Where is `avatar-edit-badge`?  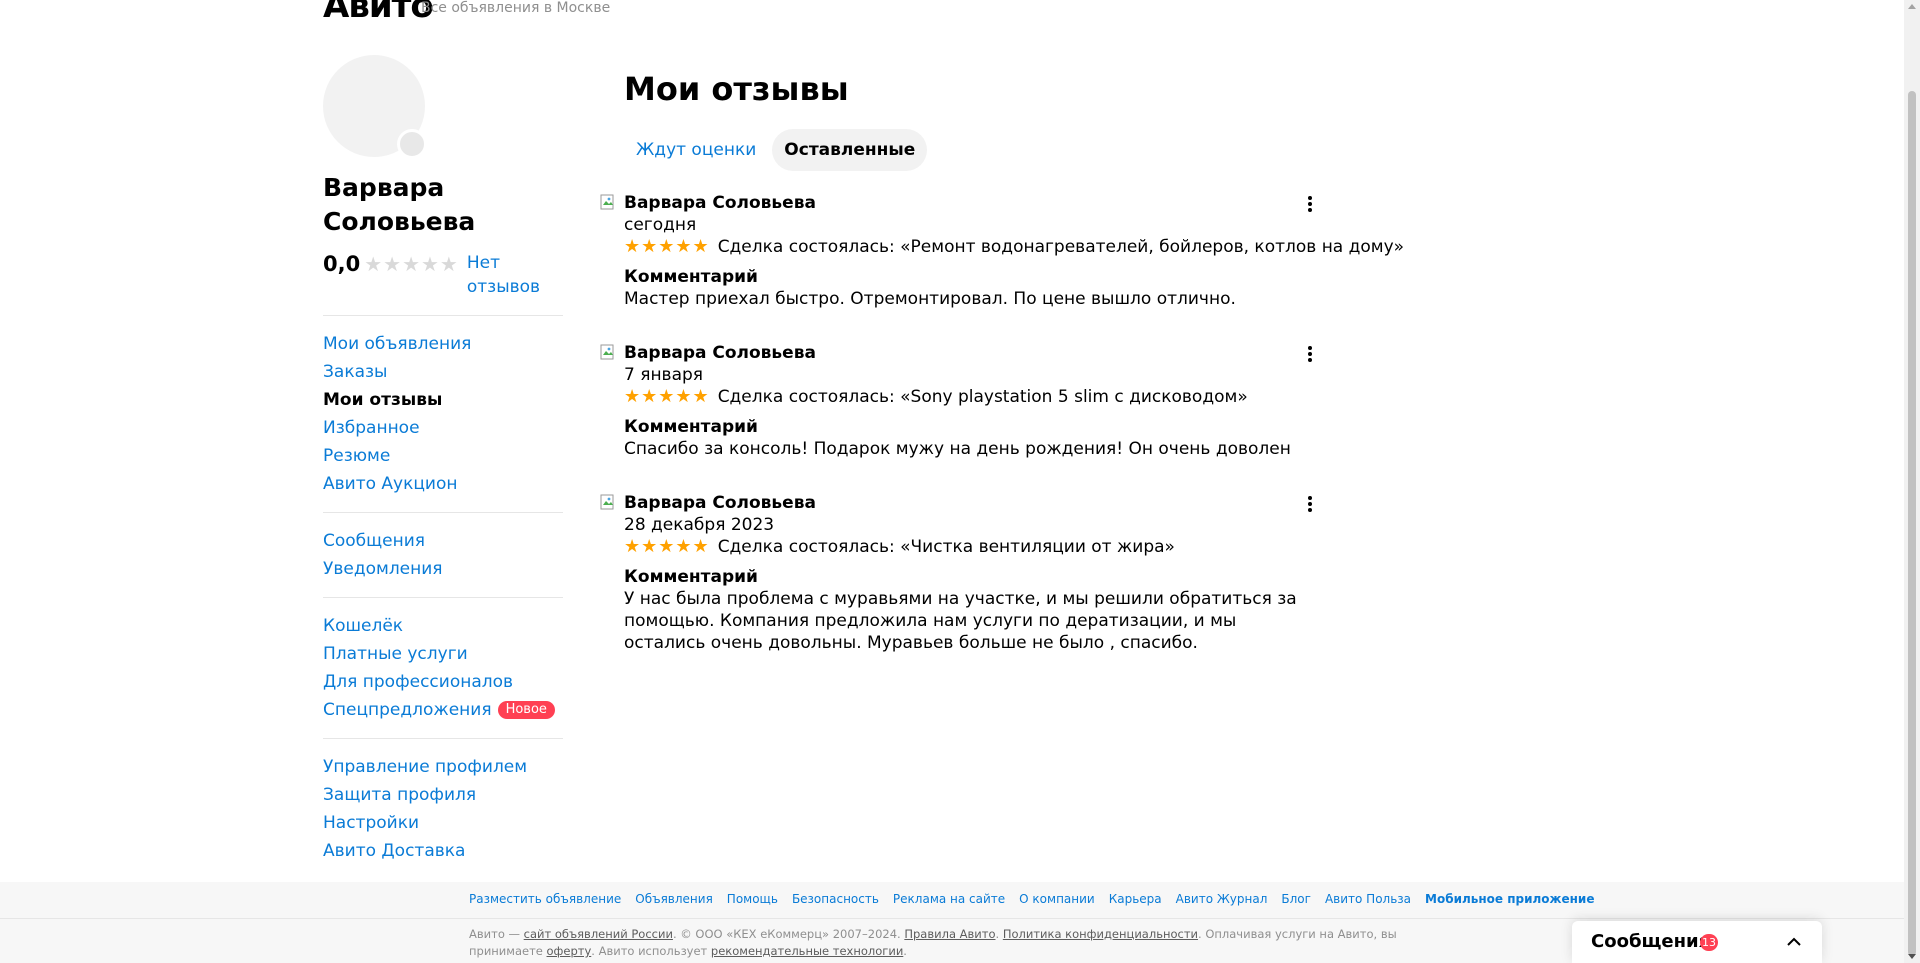
avatar-edit-badge is located at coordinates (412, 144).